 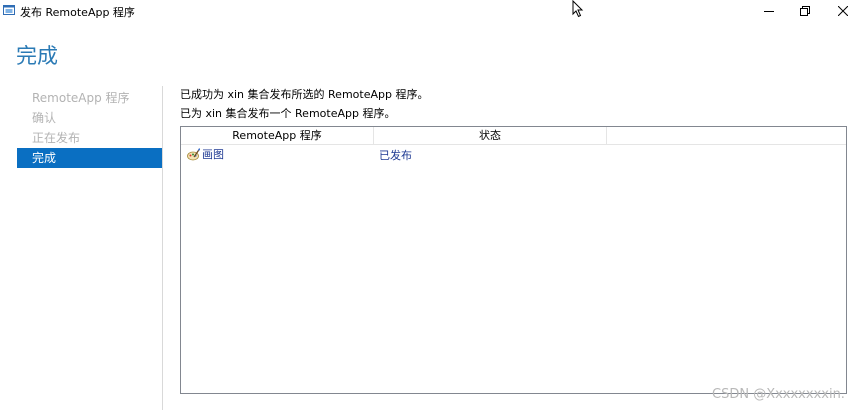 What do you see at coordinates (432, 11) in the screenshot?
I see `title-bar: 发布 RemoteApp 程序` at bounding box center [432, 11].